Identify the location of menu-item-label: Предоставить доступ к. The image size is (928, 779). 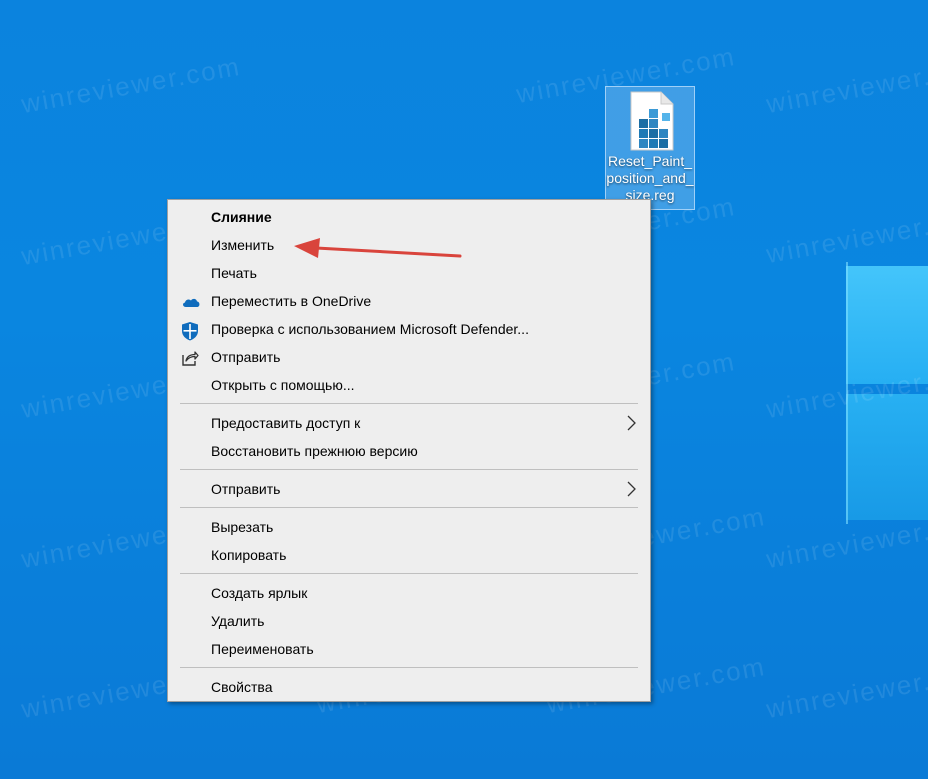
(286, 423).